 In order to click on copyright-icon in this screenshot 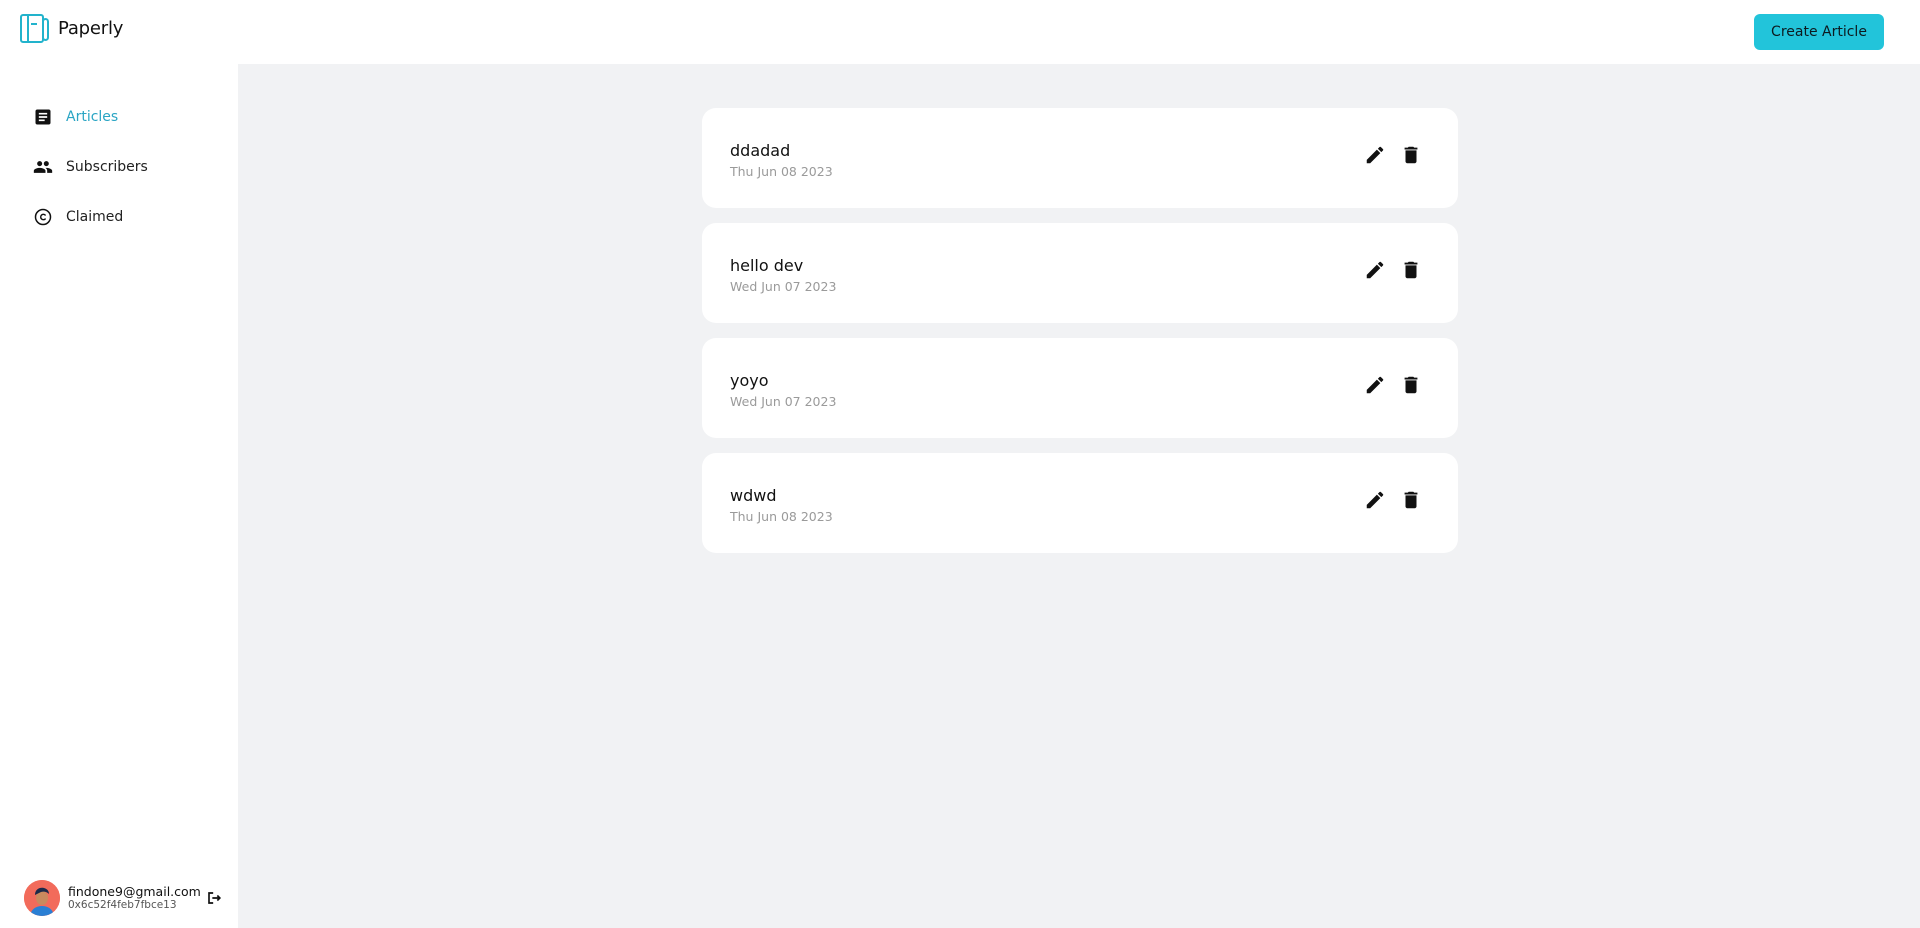, I will do `click(43, 217)`.